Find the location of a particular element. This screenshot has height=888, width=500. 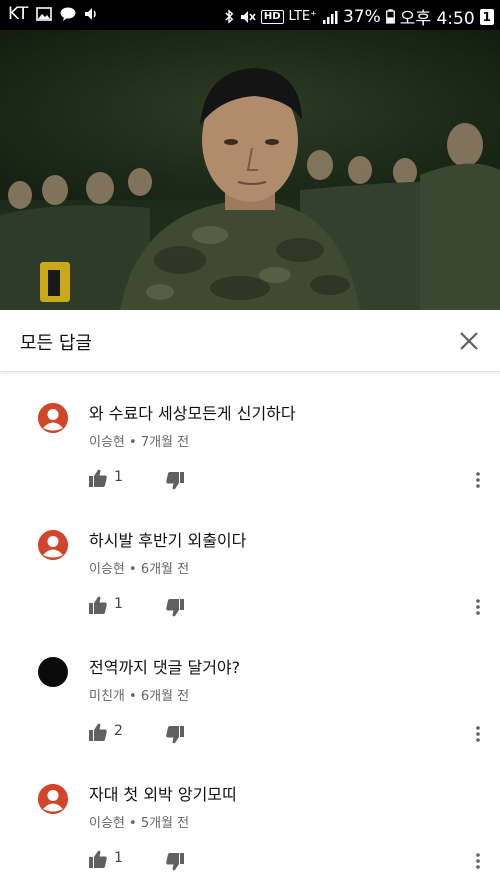

talk-icon is located at coordinates (68, 14).